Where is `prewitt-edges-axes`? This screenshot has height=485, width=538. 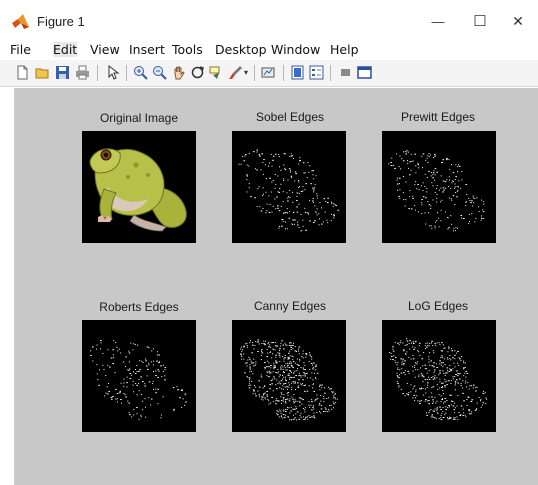
prewitt-edges-axes is located at coordinates (439, 187).